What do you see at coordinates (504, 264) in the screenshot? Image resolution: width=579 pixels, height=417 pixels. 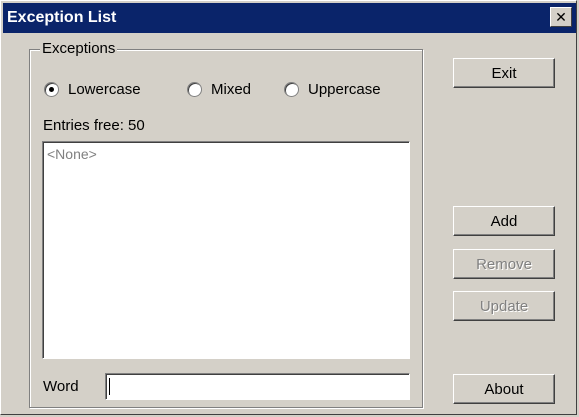 I see `remove-button: Remove` at bounding box center [504, 264].